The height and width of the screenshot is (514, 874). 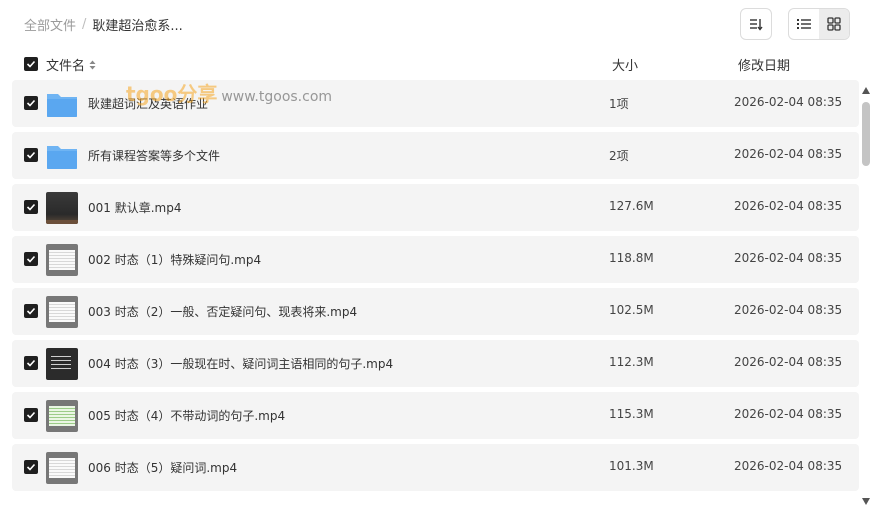 What do you see at coordinates (435, 155) in the screenshot?
I see `file-row: 所有课程答案等多个文件 2项 2026-02-04 08:35` at bounding box center [435, 155].